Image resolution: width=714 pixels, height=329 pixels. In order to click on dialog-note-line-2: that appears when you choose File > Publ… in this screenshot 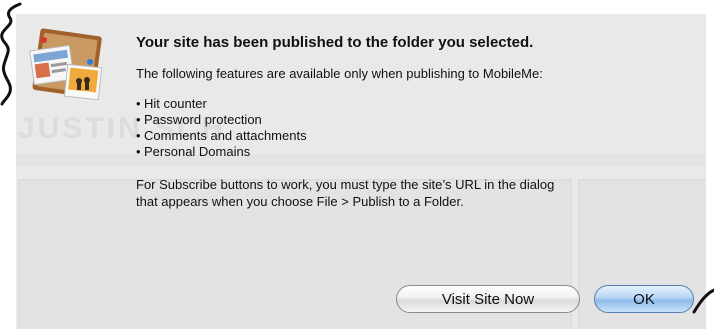, I will do `click(300, 201)`.